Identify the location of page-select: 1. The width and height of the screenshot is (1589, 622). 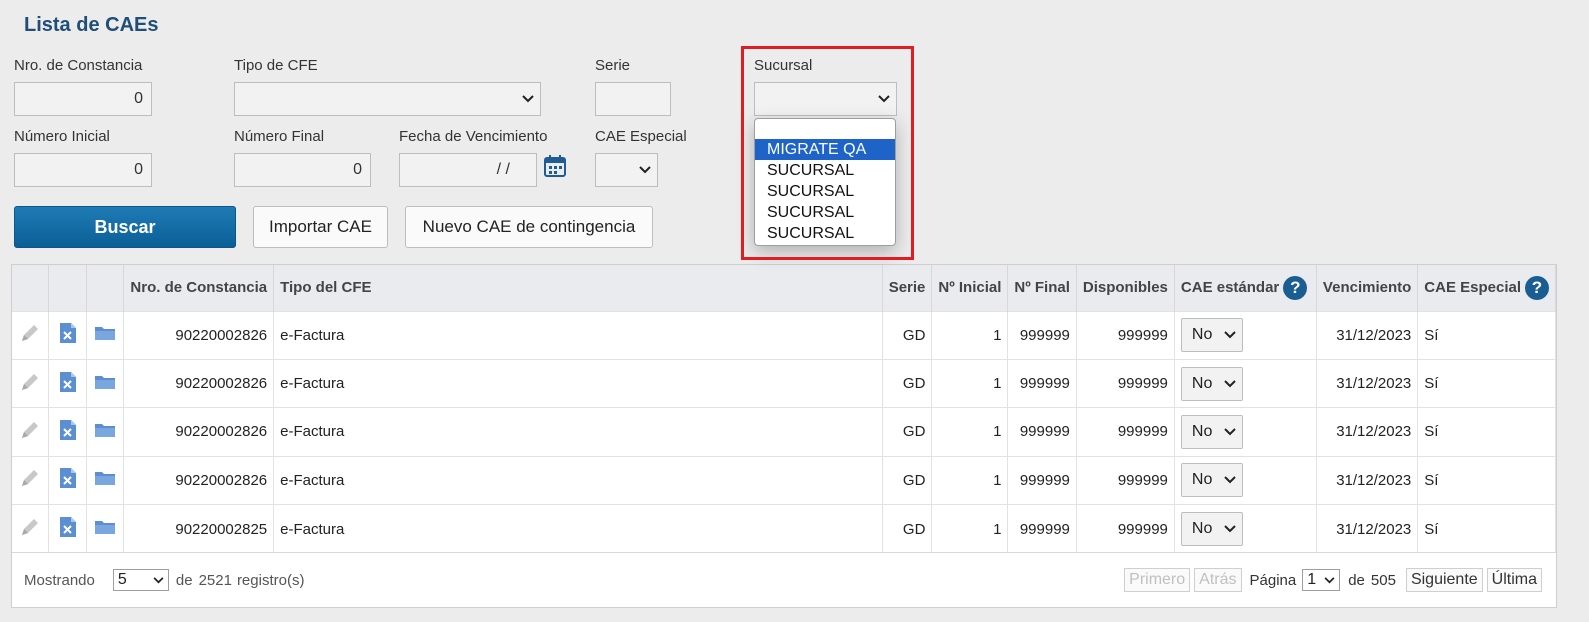
(1321, 580).